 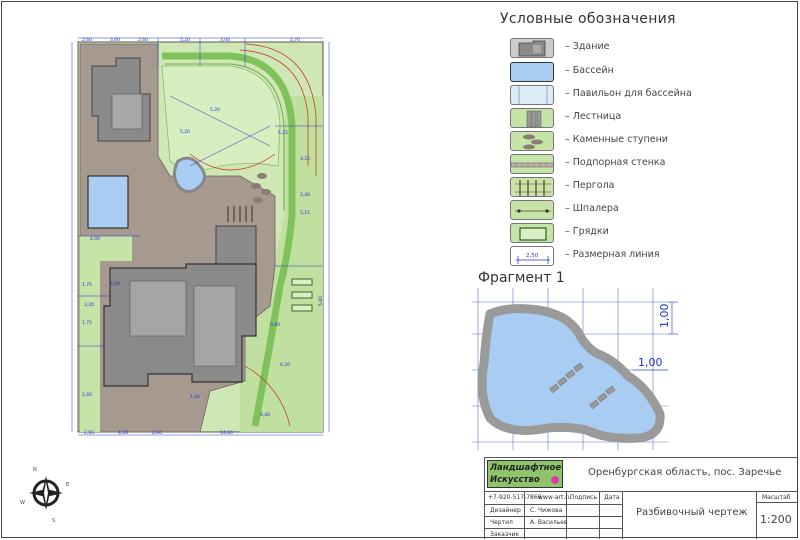 What do you see at coordinates (664, 316) in the screenshot?
I see `fragment-dim-vertical-value: 1,00` at bounding box center [664, 316].